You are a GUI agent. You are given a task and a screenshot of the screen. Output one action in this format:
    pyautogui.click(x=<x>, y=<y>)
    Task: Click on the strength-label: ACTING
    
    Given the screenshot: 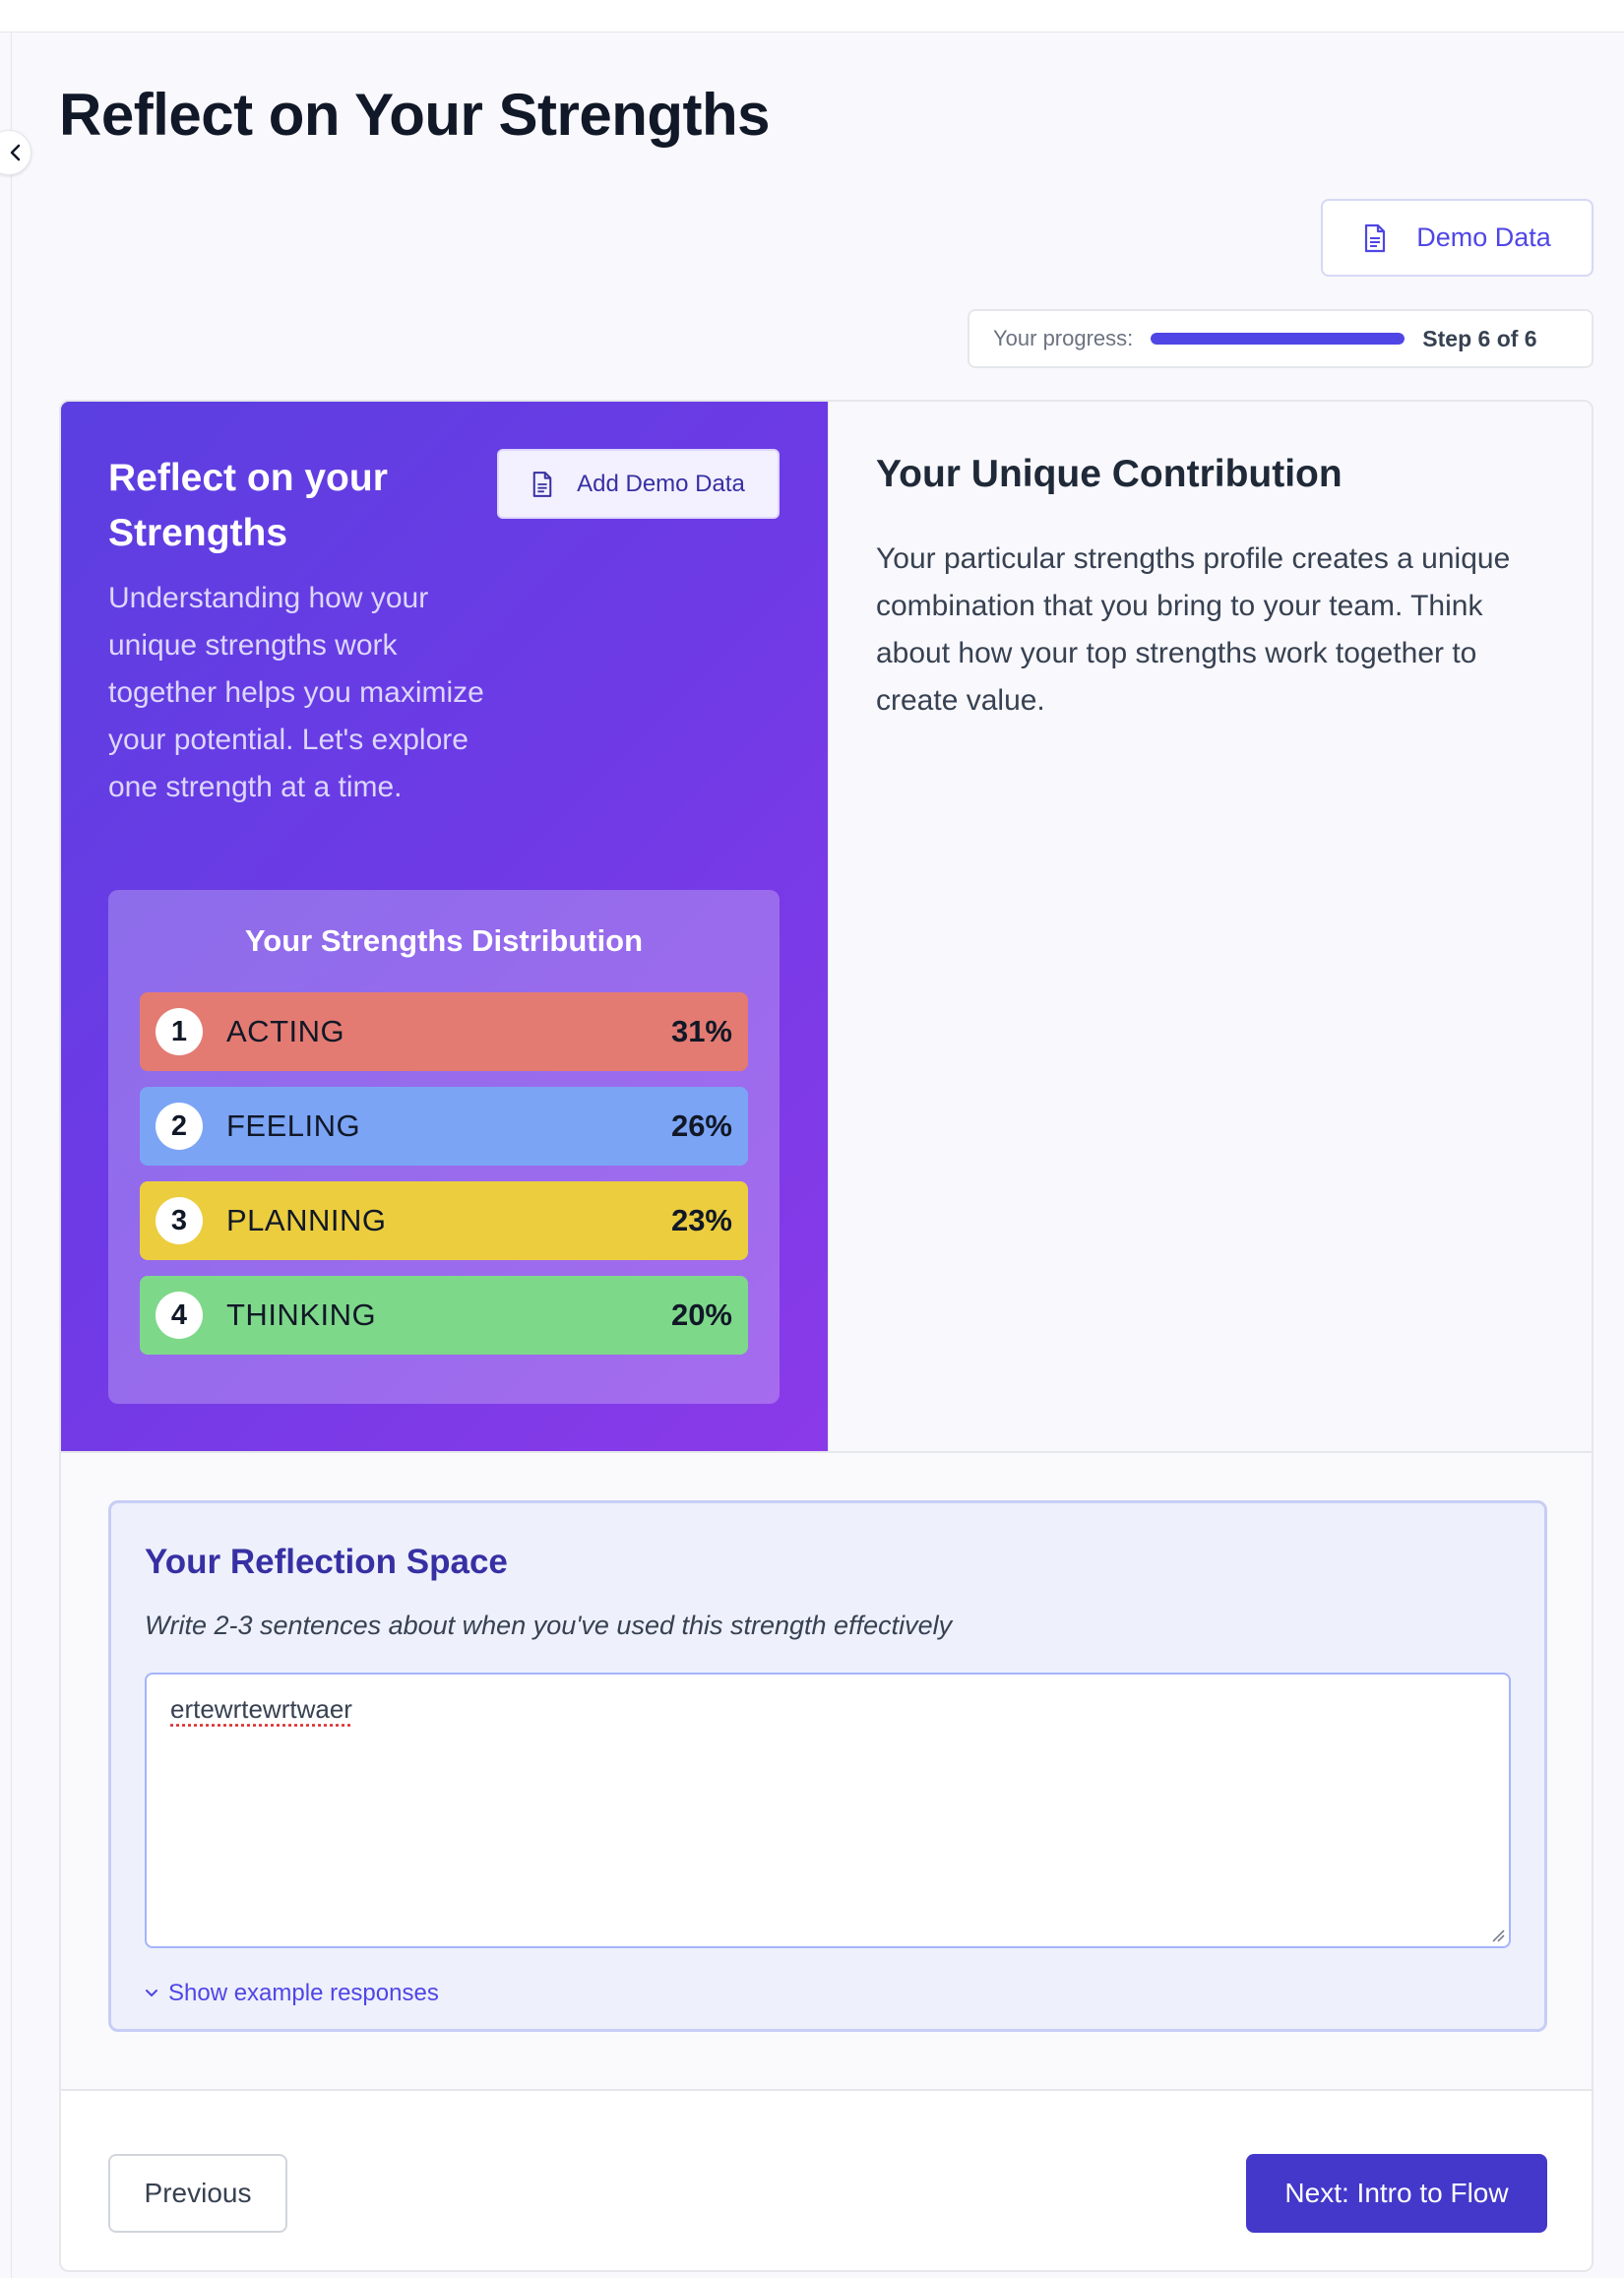 What is the action you would take?
    pyautogui.click(x=285, y=1031)
    